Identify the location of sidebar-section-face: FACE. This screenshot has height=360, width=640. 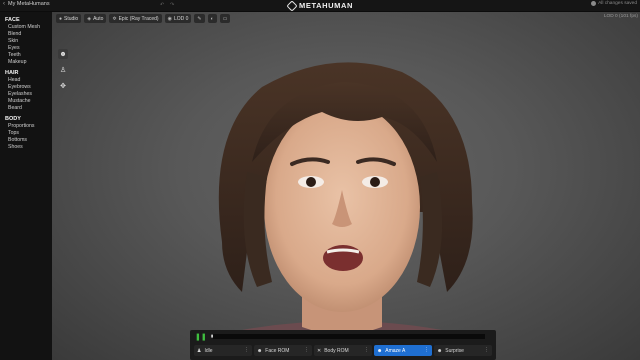
(28, 20).